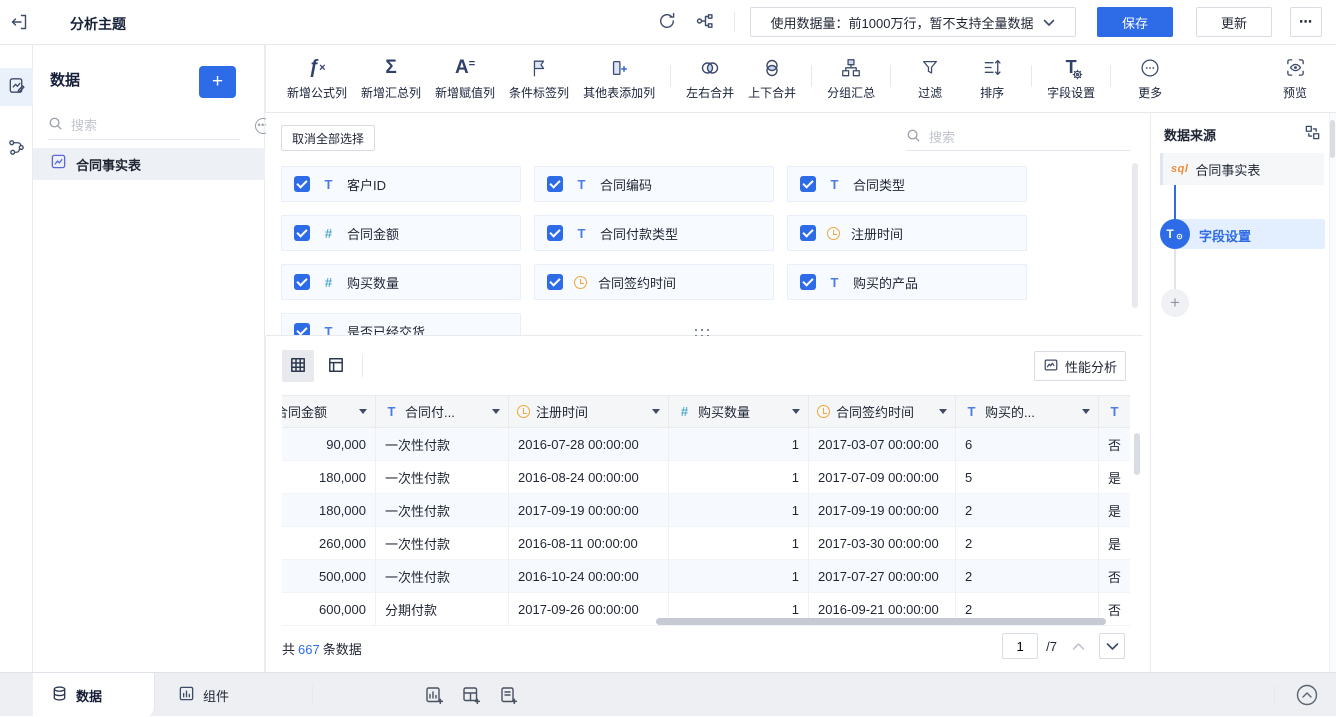 The image size is (1336, 717). I want to click on datasource-panel: 数据来源 sql 合同事实表 T 字段设置 +, so click(1243, 392).